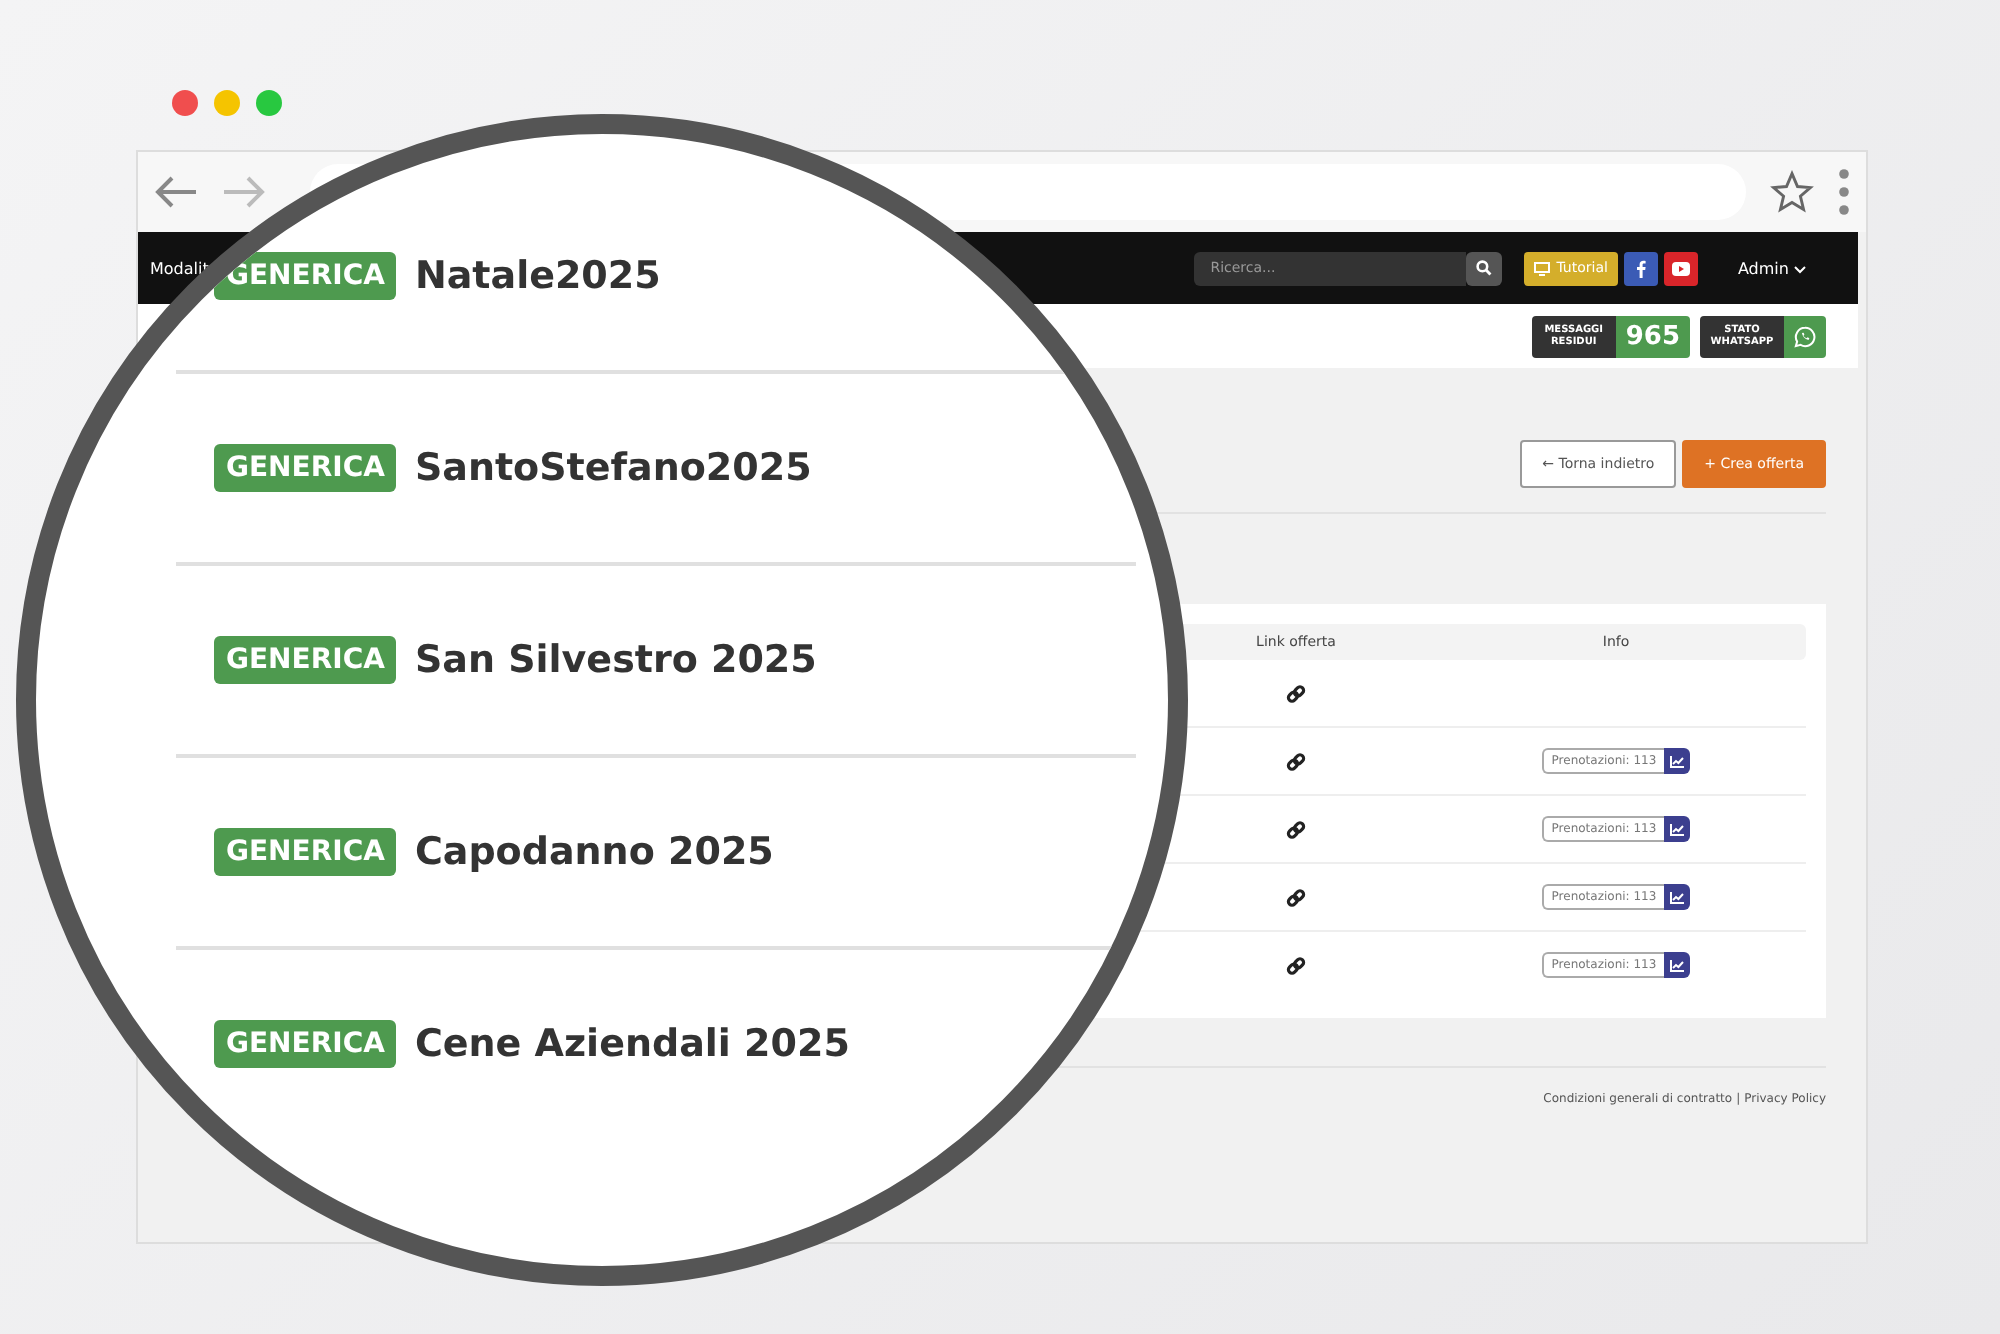  Describe the element at coordinates (537, 276) in the screenshot. I see `offer-name: Natale2025` at that location.